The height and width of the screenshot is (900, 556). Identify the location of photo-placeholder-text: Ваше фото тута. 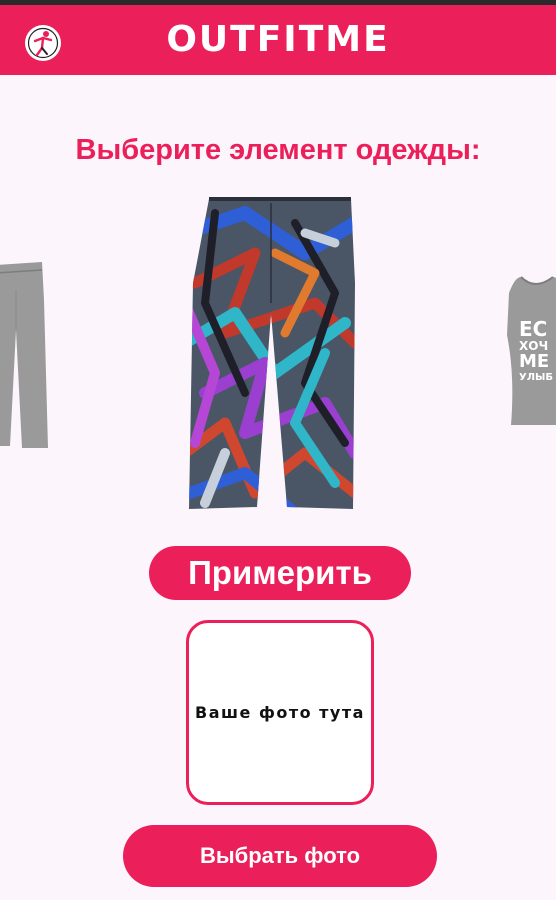
(280, 712).